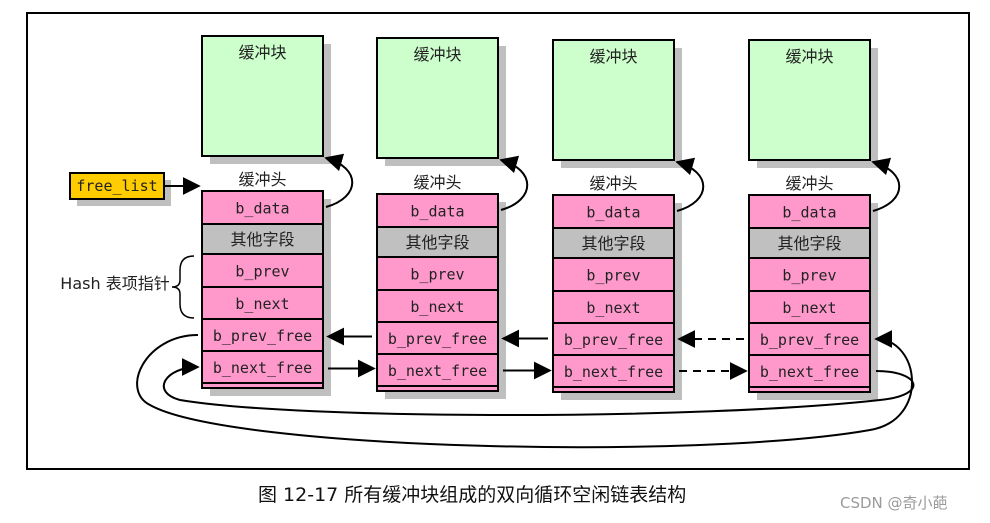  I want to click on free-list-label: free_list, so click(116, 186).